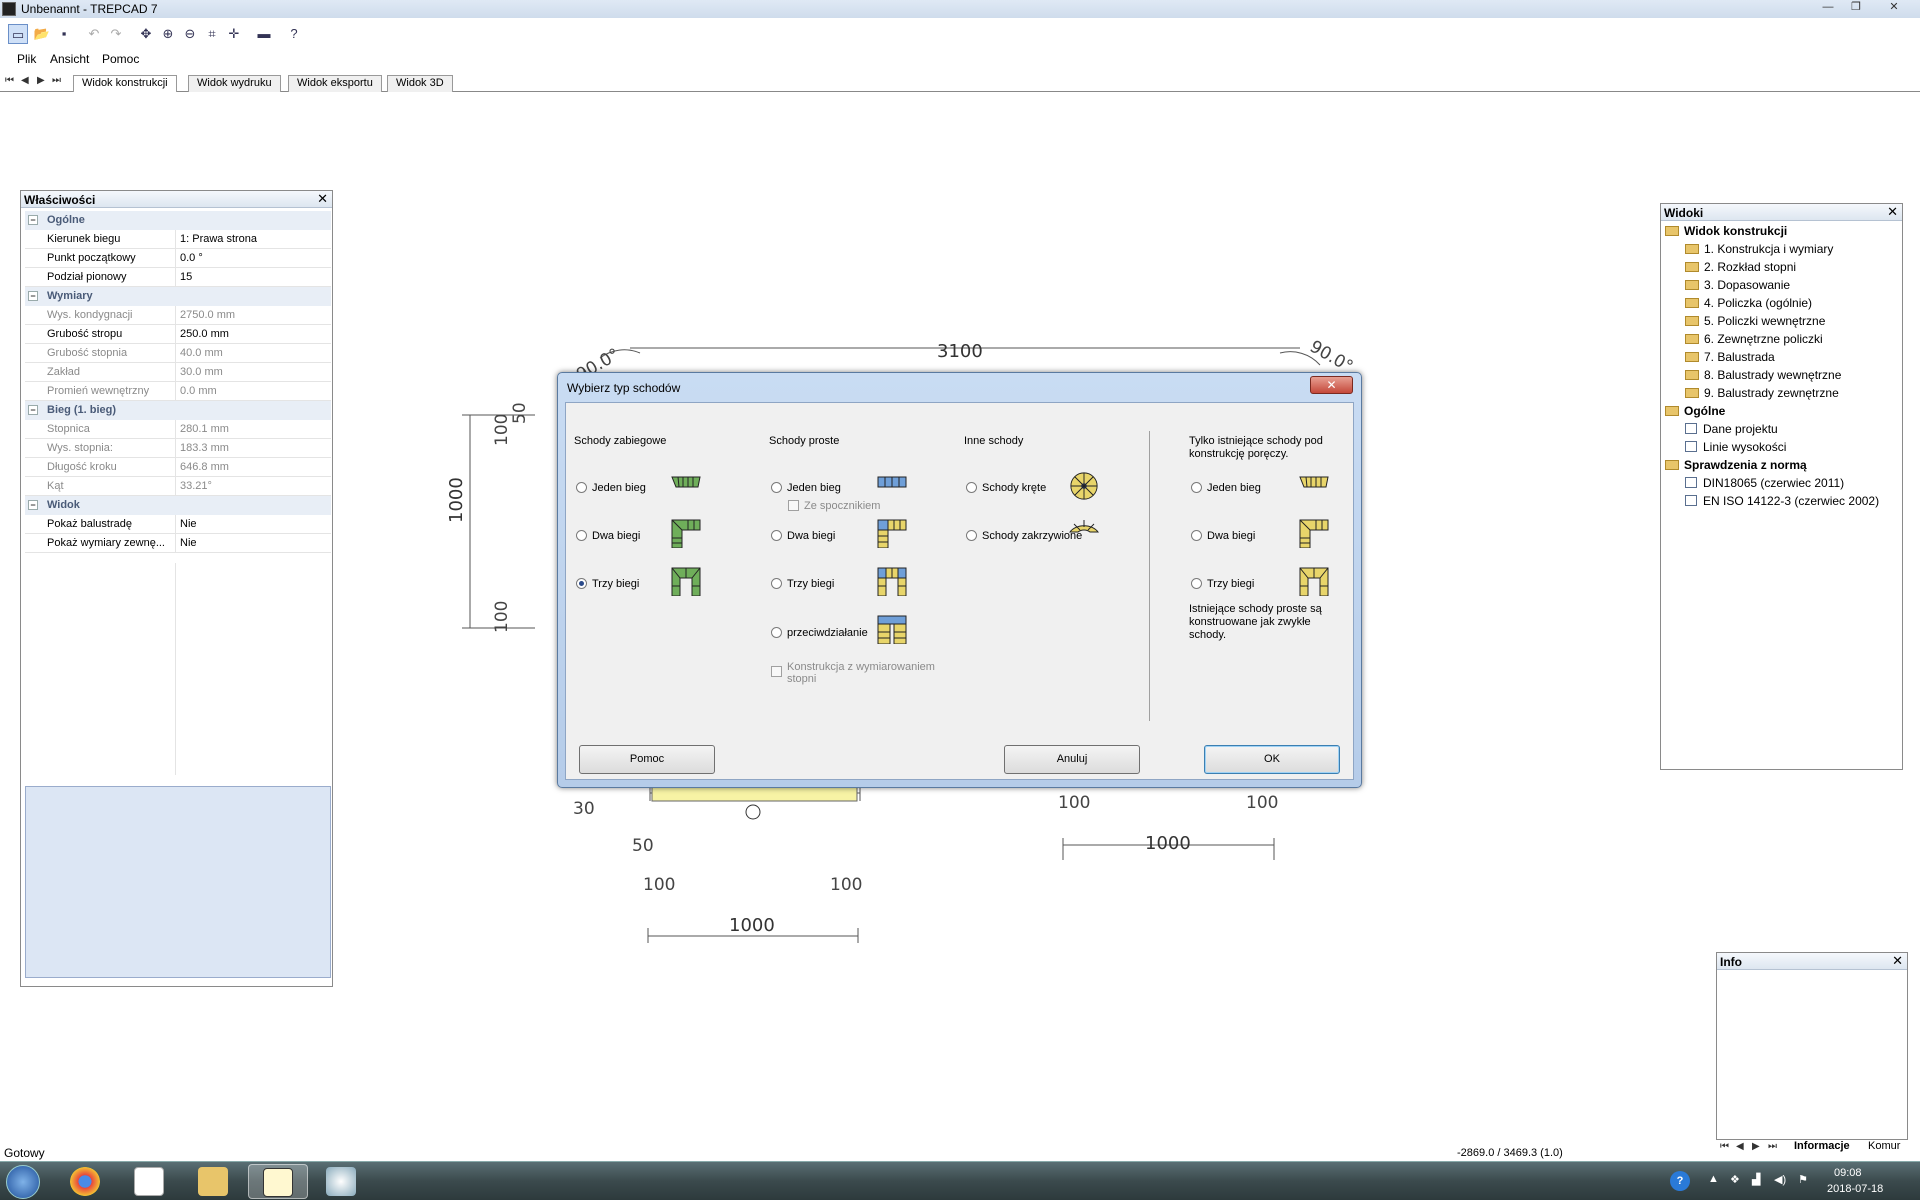 The width and height of the screenshot is (1920, 1201). I want to click on tree-item-view: 2. Rozkład stopni, so click(1740, 267).